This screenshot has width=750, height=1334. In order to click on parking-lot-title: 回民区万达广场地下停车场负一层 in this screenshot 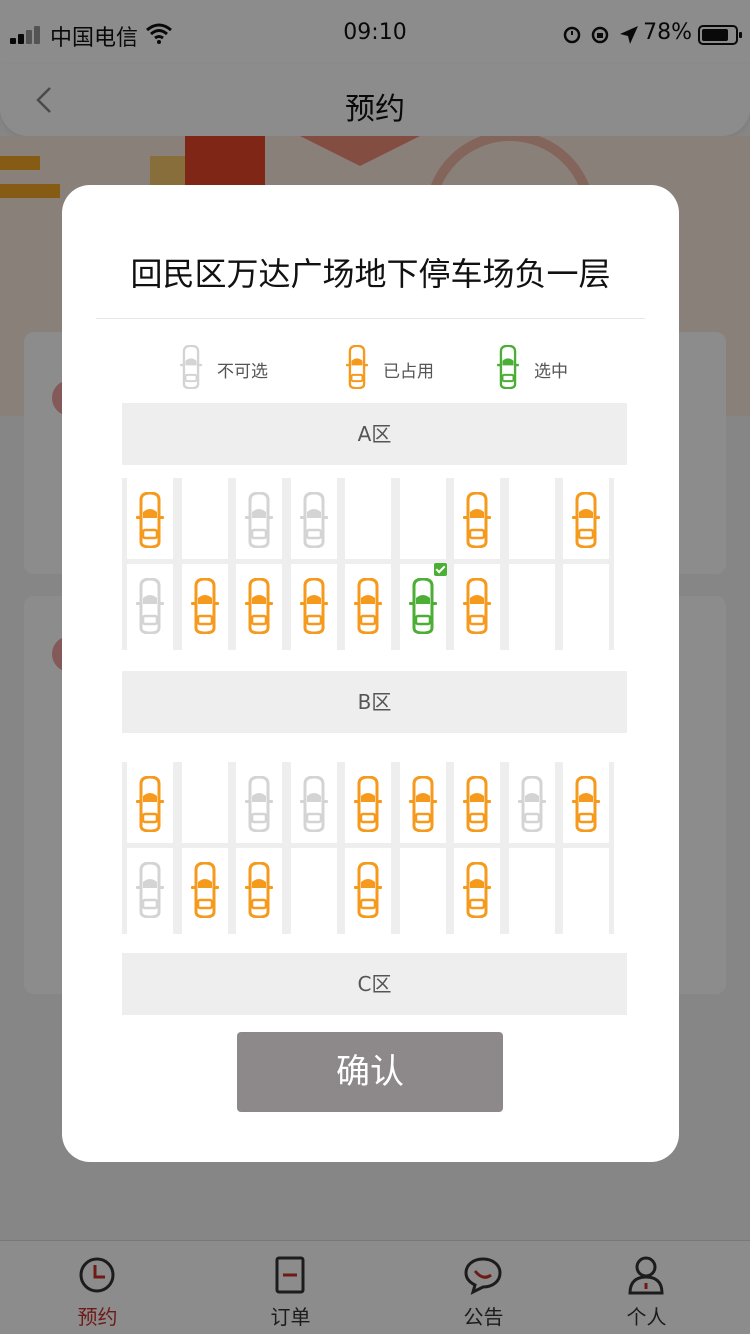, I will do `click(370, 274)`.